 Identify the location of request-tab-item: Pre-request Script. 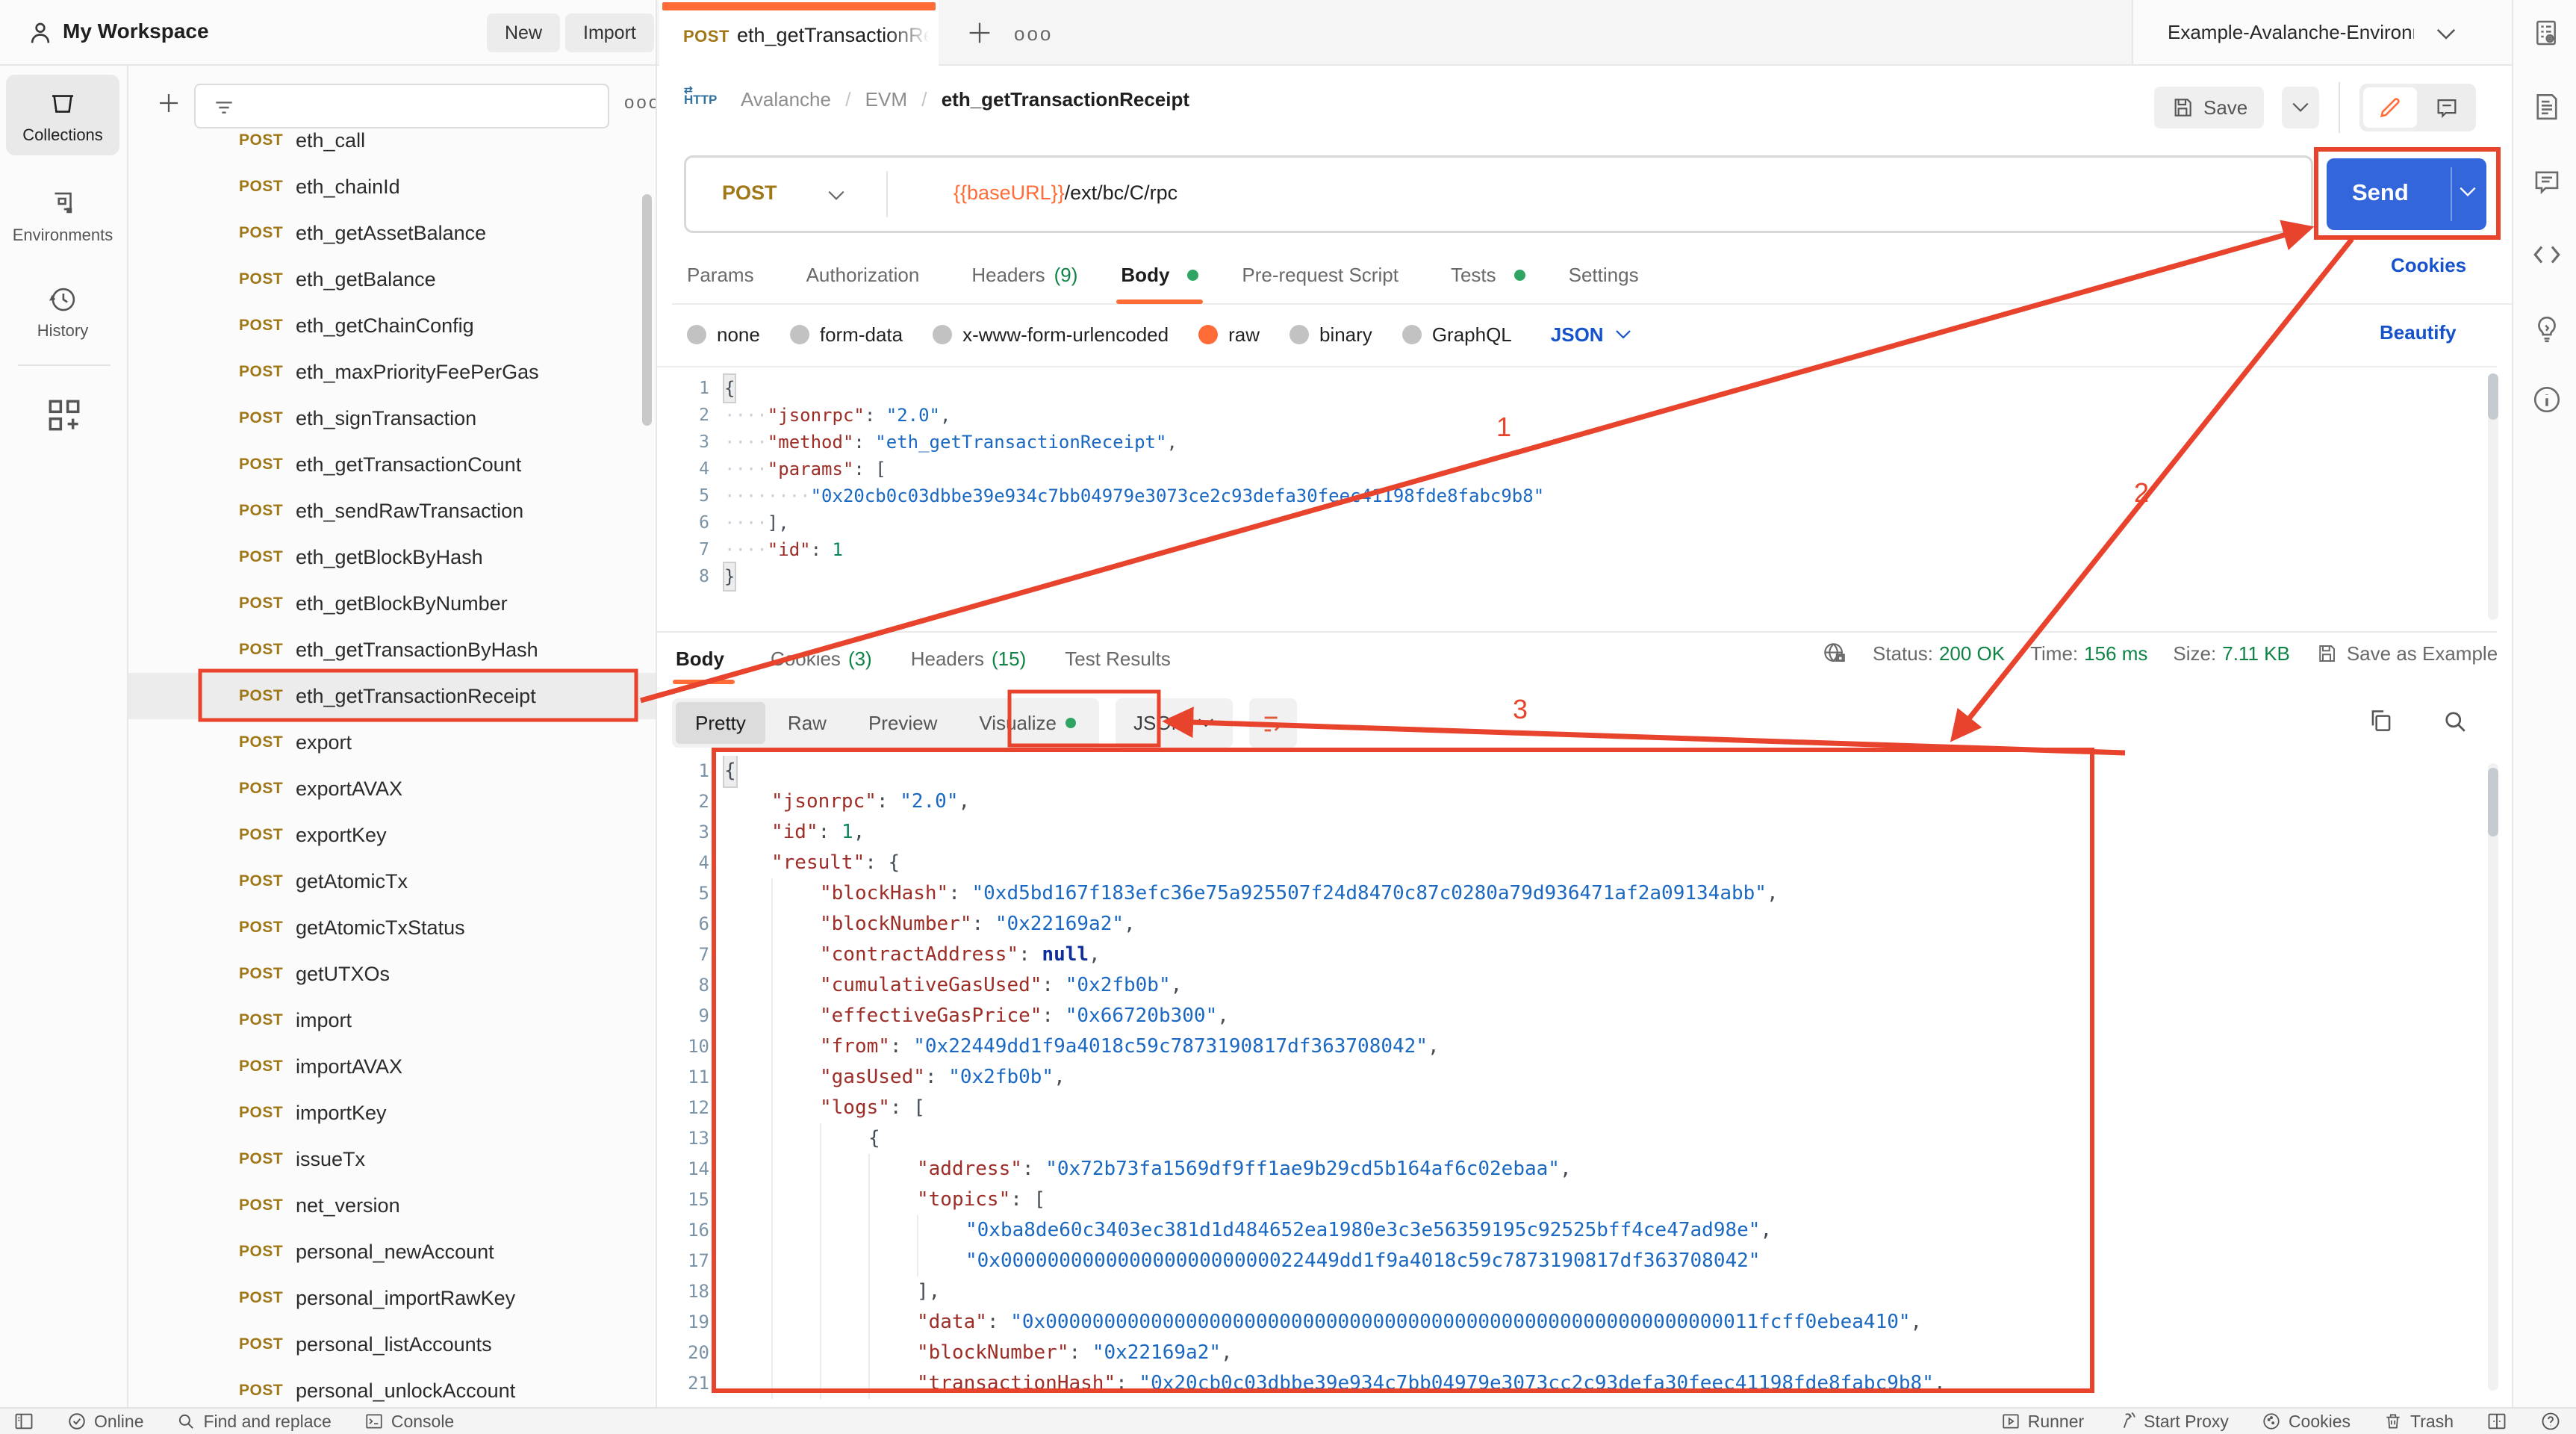
(1324, 275).